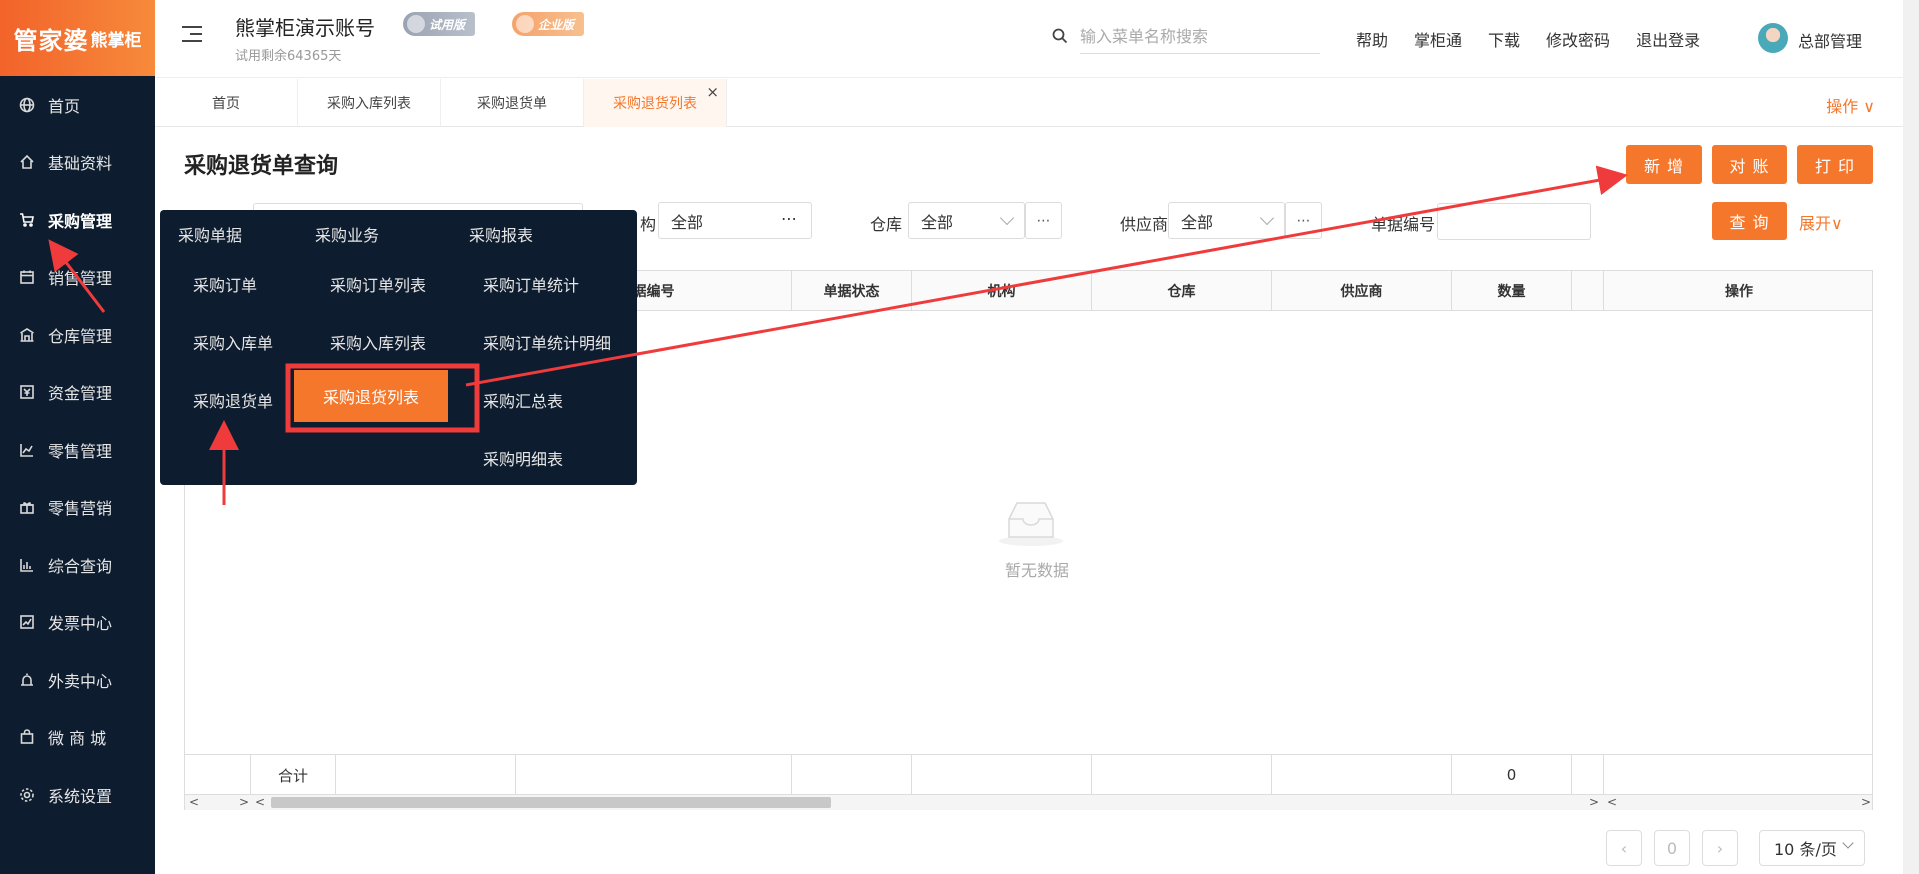 The image size is (1919, 874). What do you see at coordinates (1821, 222) in the screenshot?
I see `expand-toggle: 展开∨` at bounding box center [1821, 222].